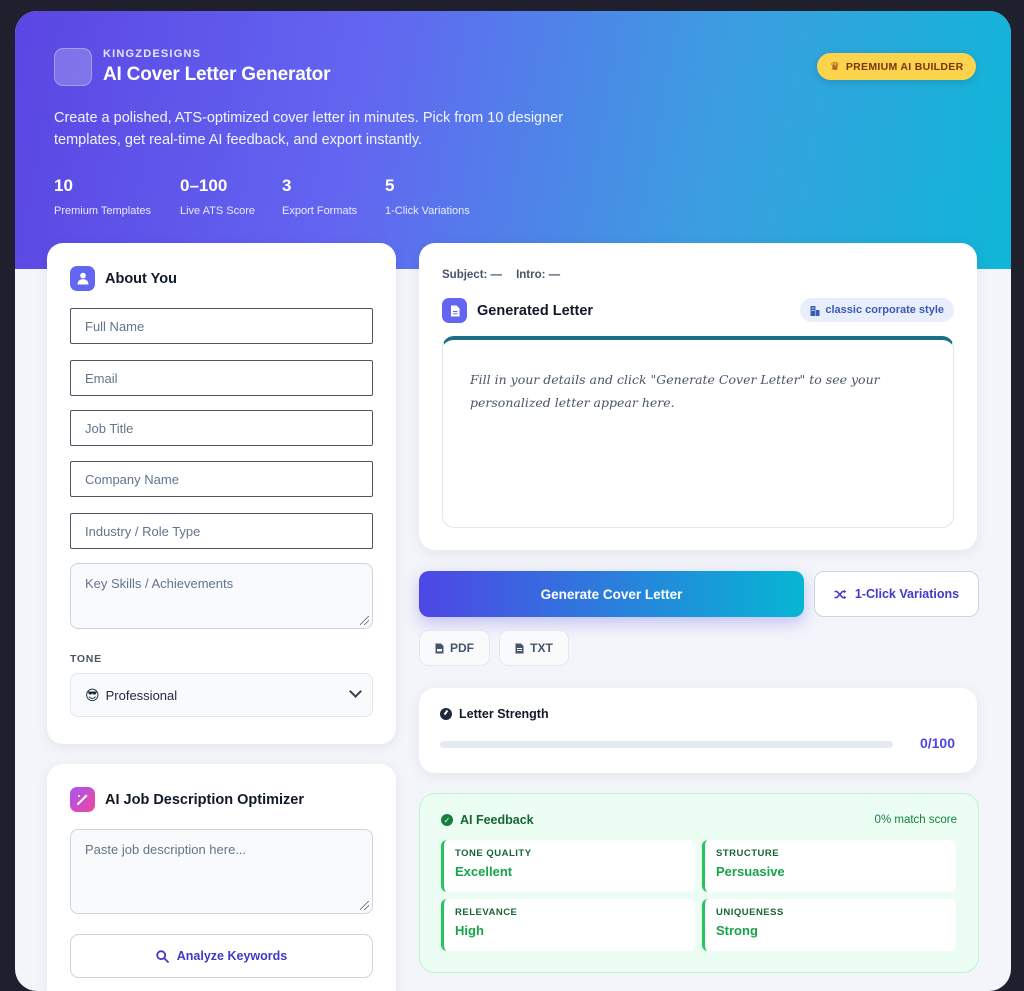  I want to click on crown-icon: ♛, so click(835, 67).